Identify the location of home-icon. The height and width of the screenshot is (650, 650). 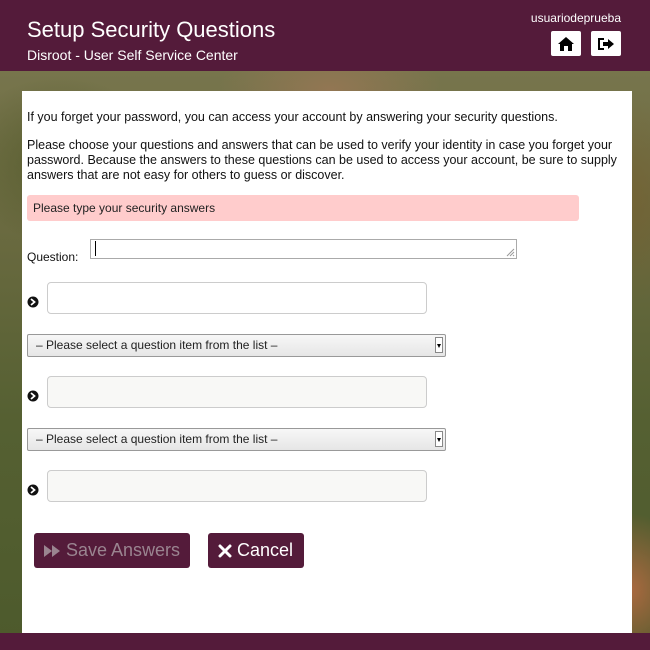
(566, 43).